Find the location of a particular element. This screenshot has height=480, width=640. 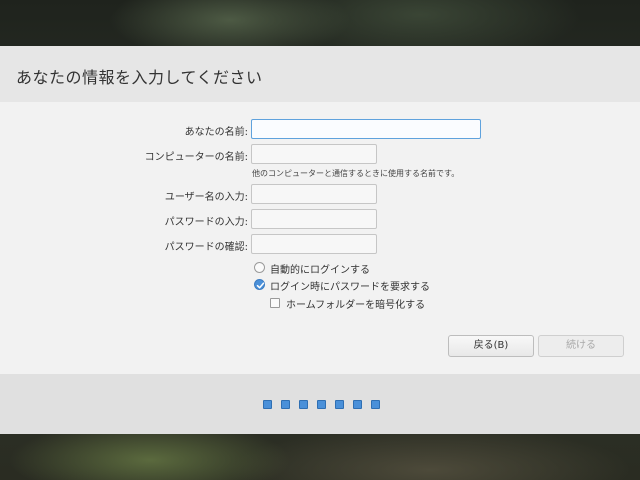

encrypt-home-checkbox is located at coordinates (275, 303).